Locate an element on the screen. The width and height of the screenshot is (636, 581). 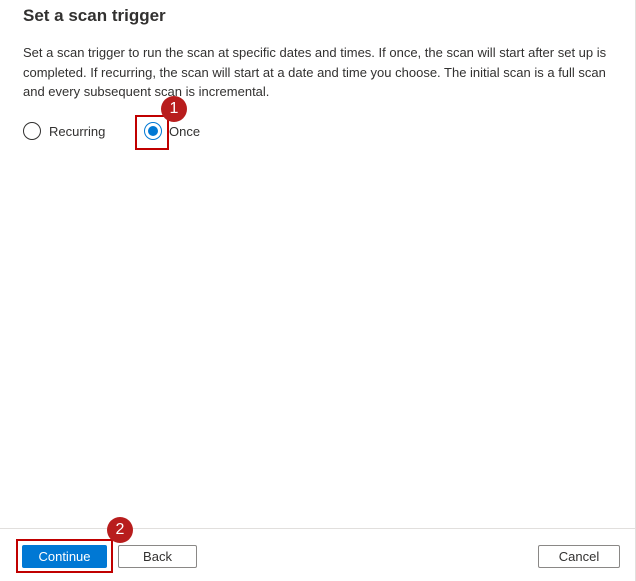
highlight-box-continue is located at coordinates (64, 556).